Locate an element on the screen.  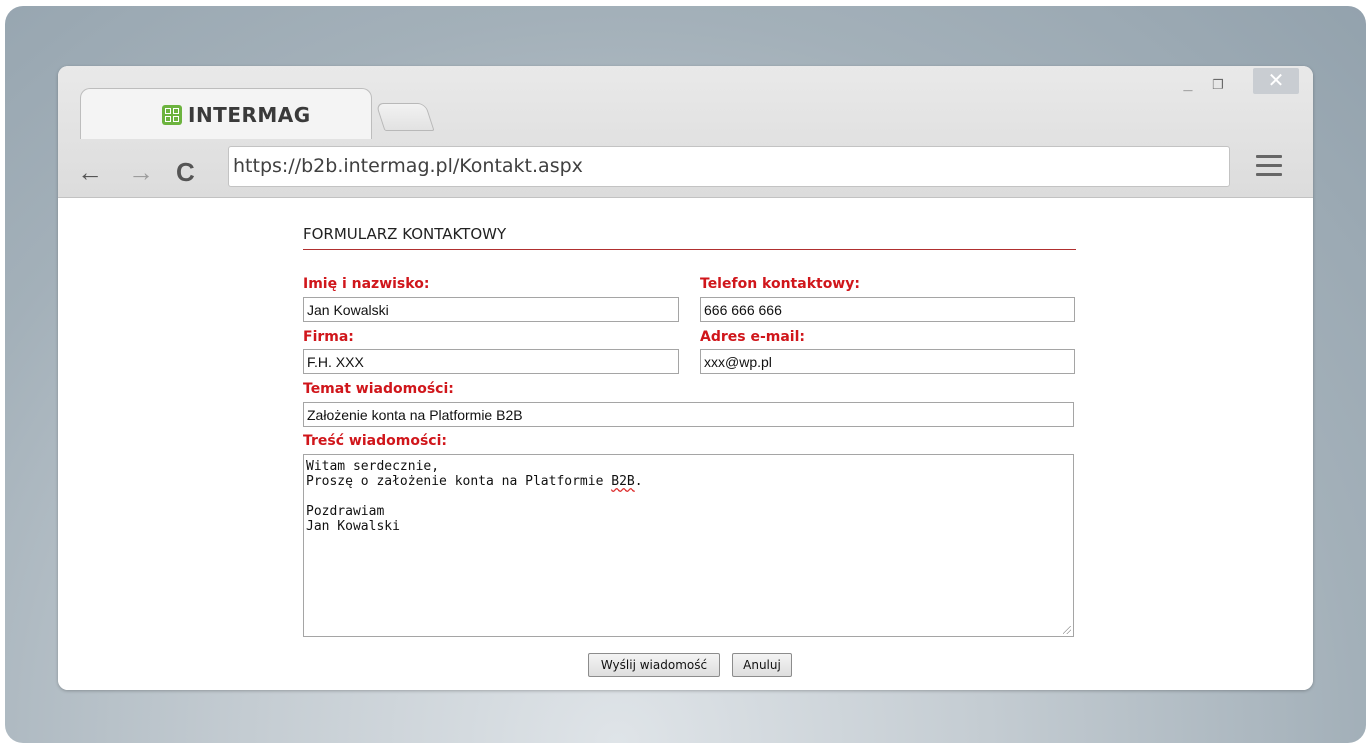
name-field is located at coordinates (491, 309).